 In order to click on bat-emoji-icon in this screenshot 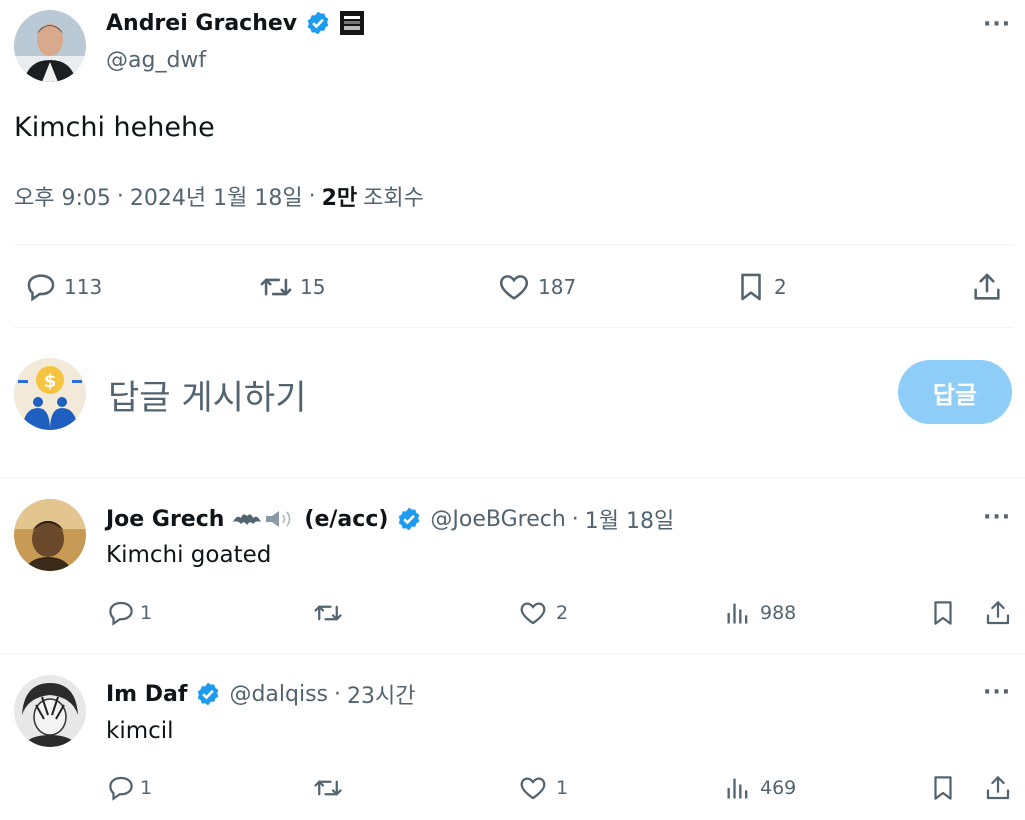, I will do `click(247, 519)`.